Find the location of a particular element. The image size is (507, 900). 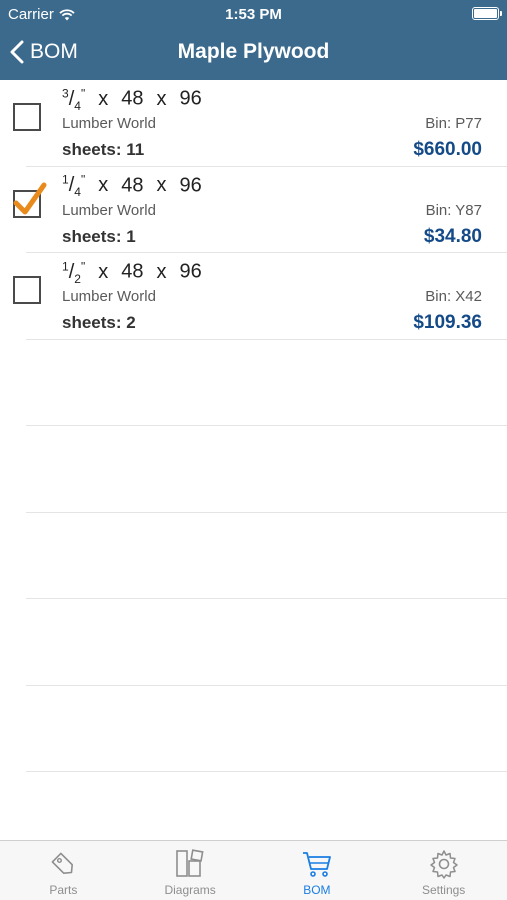

quantity-label: sheets: 2 is located at coordinates (99, 322).